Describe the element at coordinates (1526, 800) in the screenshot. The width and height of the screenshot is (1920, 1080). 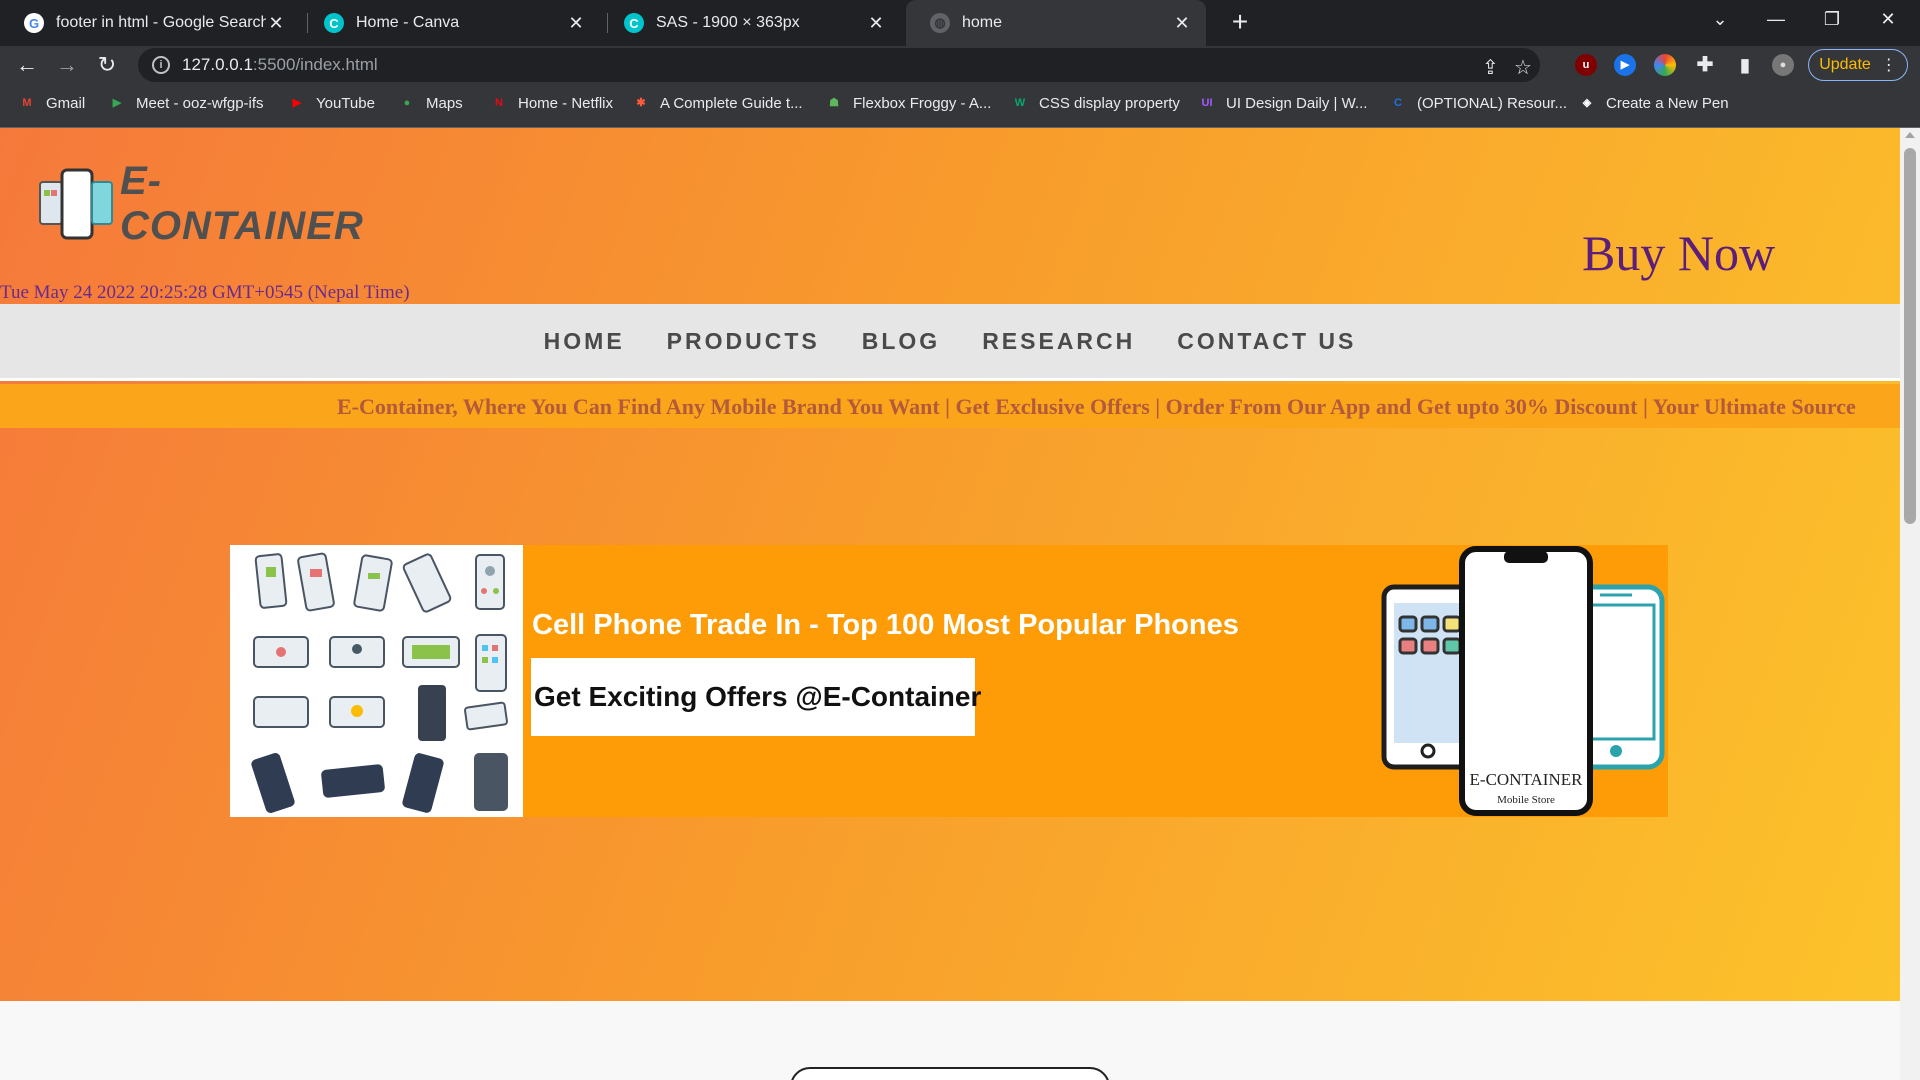
I see `banner-brand-sub: Mobile Store` at that location.